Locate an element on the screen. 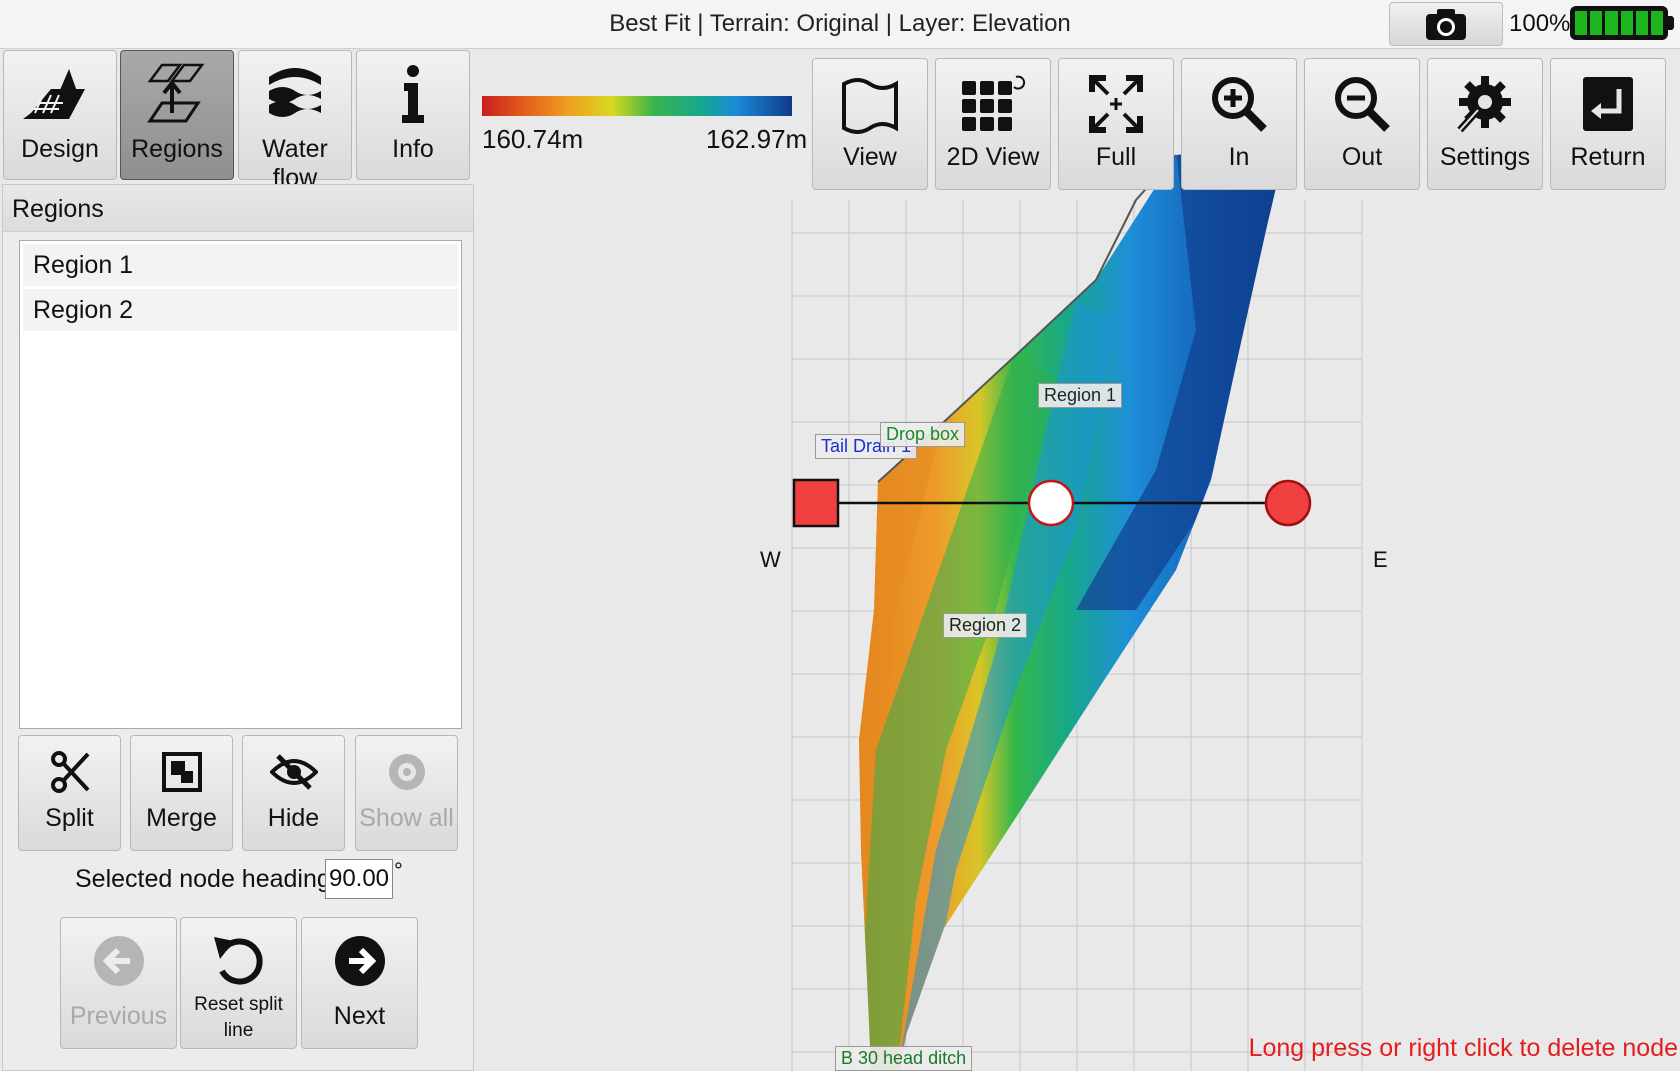 This screenshot has width=1680, height=1071. head-ditch-label: B 30 head ditch is located at coordinates (904, 1058).